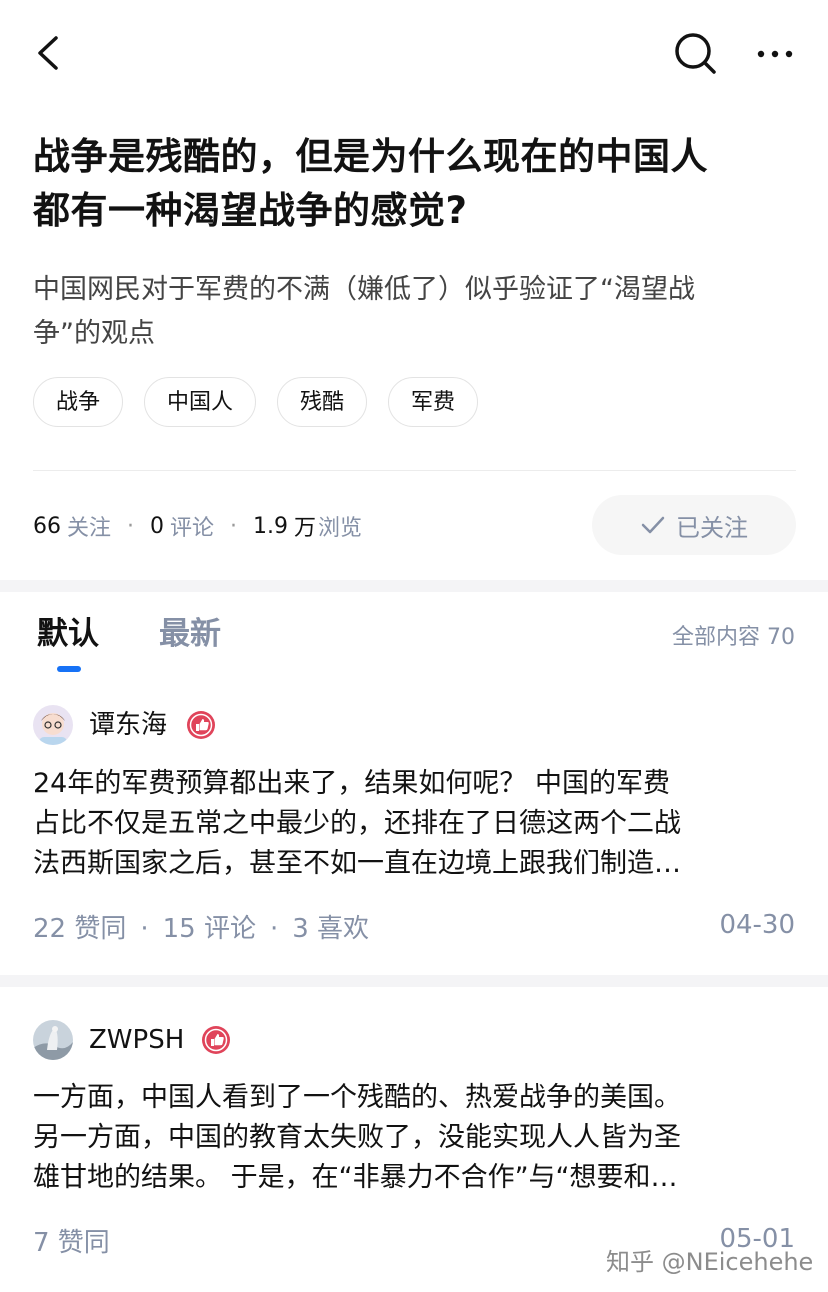 The image size is (828, 1292). Describe the element at coordinates (136, 1040) in the screenshot. I see `author-name: ZWPSH` at that location.